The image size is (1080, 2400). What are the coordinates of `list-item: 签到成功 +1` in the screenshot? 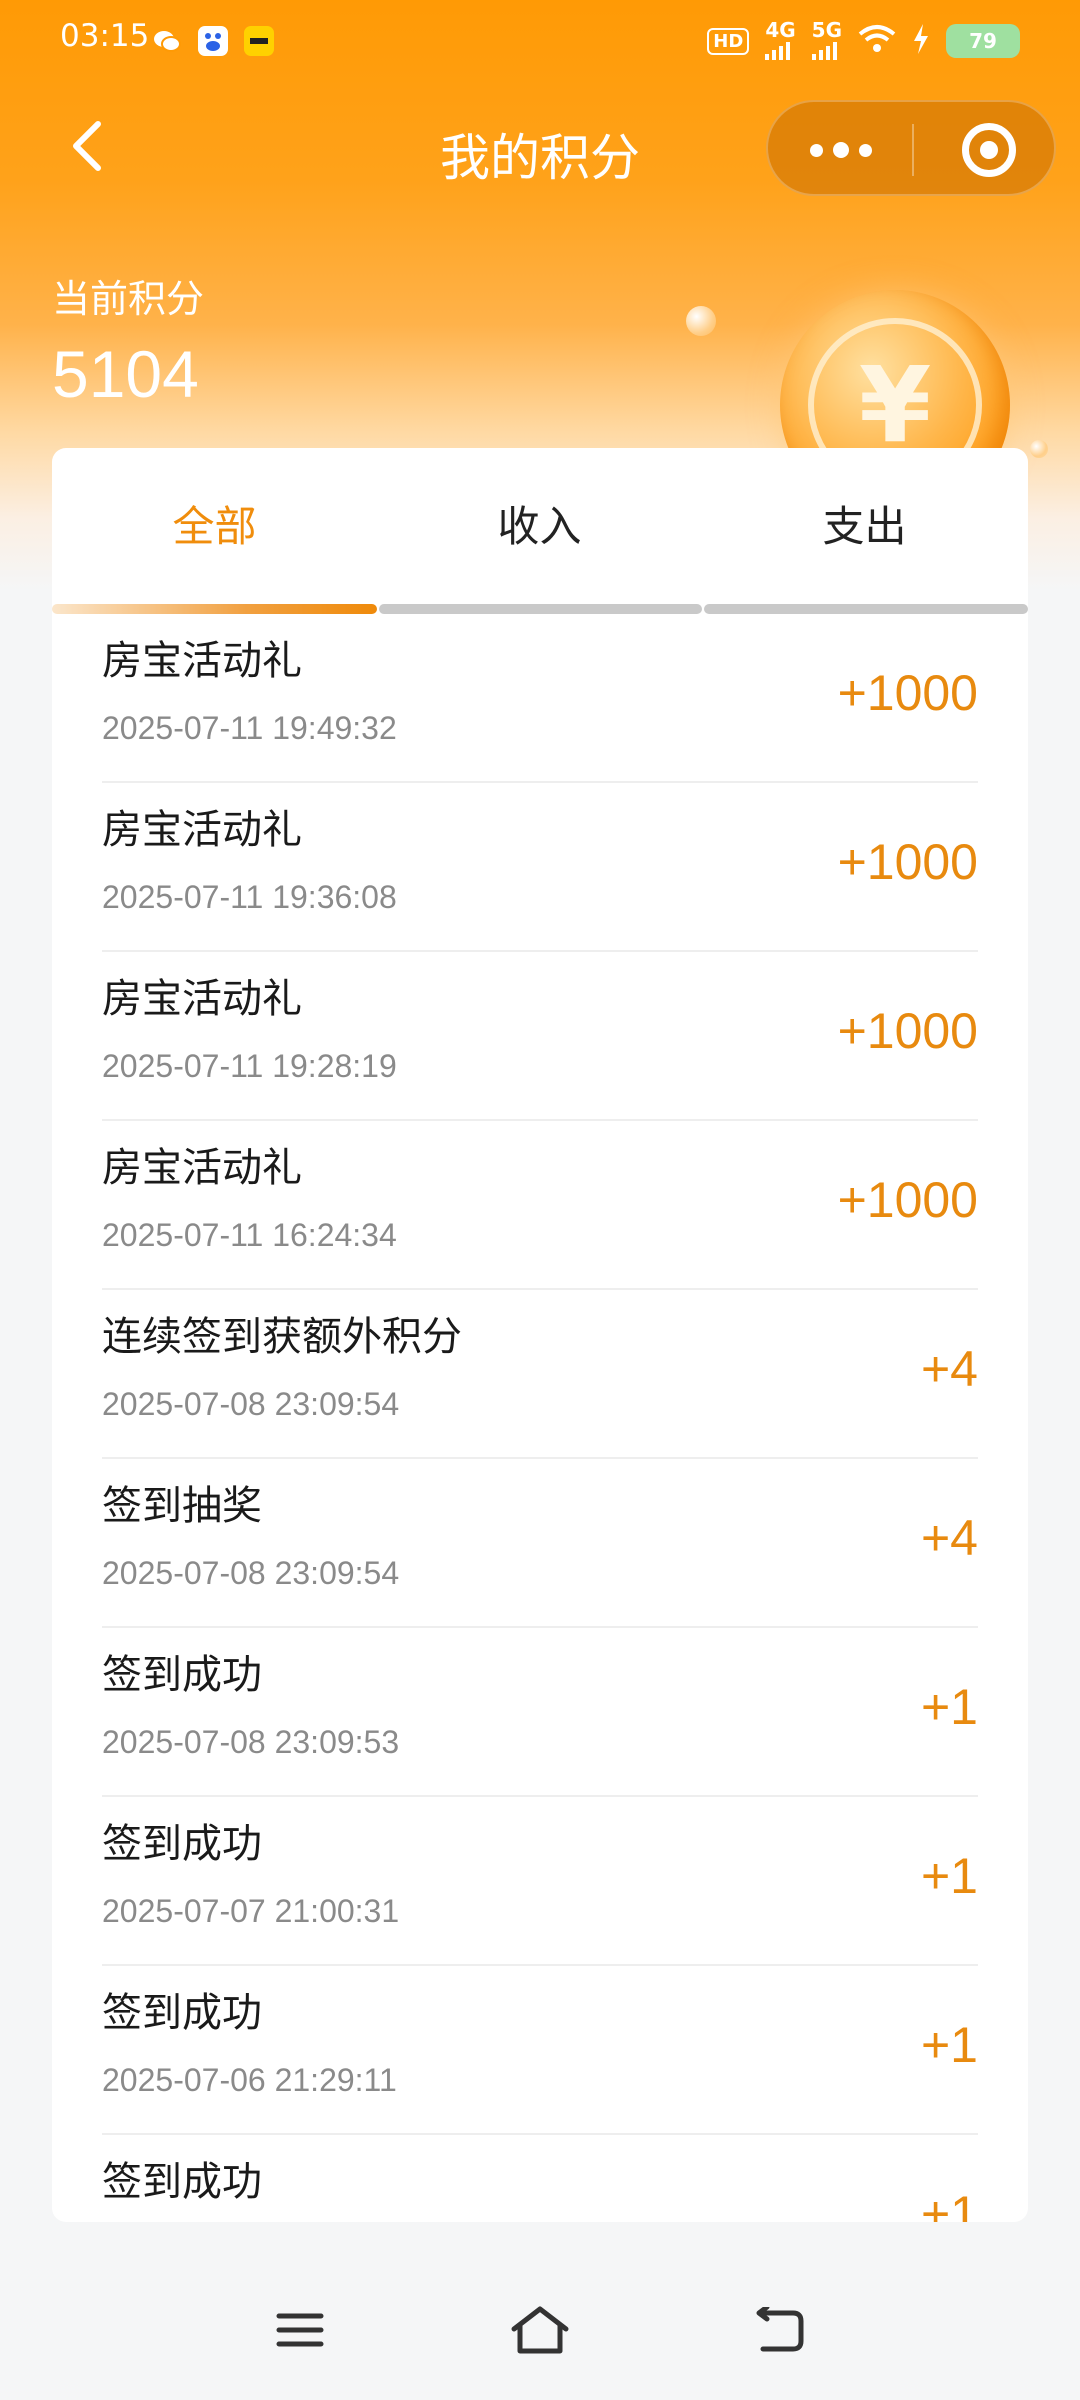 It's located at (540, 2178).